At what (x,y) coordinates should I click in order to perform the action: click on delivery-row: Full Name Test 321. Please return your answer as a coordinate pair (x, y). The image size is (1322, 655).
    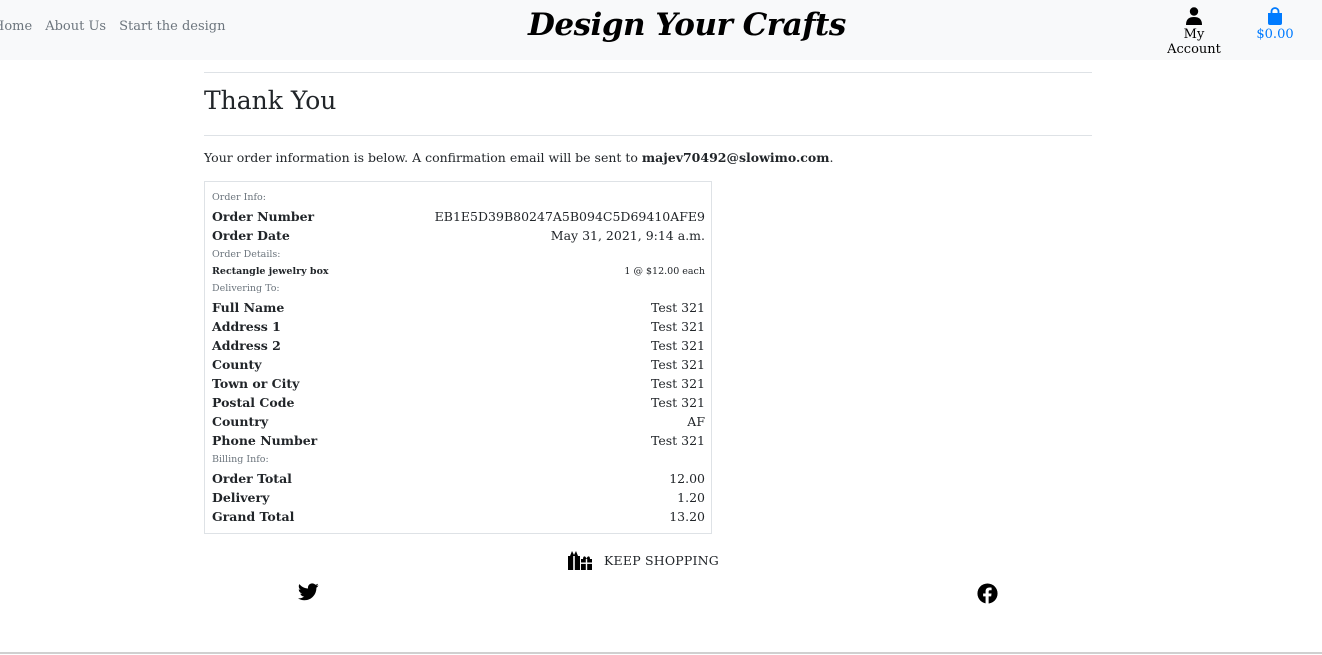
    Looking at the image, I should click on (458, 307).